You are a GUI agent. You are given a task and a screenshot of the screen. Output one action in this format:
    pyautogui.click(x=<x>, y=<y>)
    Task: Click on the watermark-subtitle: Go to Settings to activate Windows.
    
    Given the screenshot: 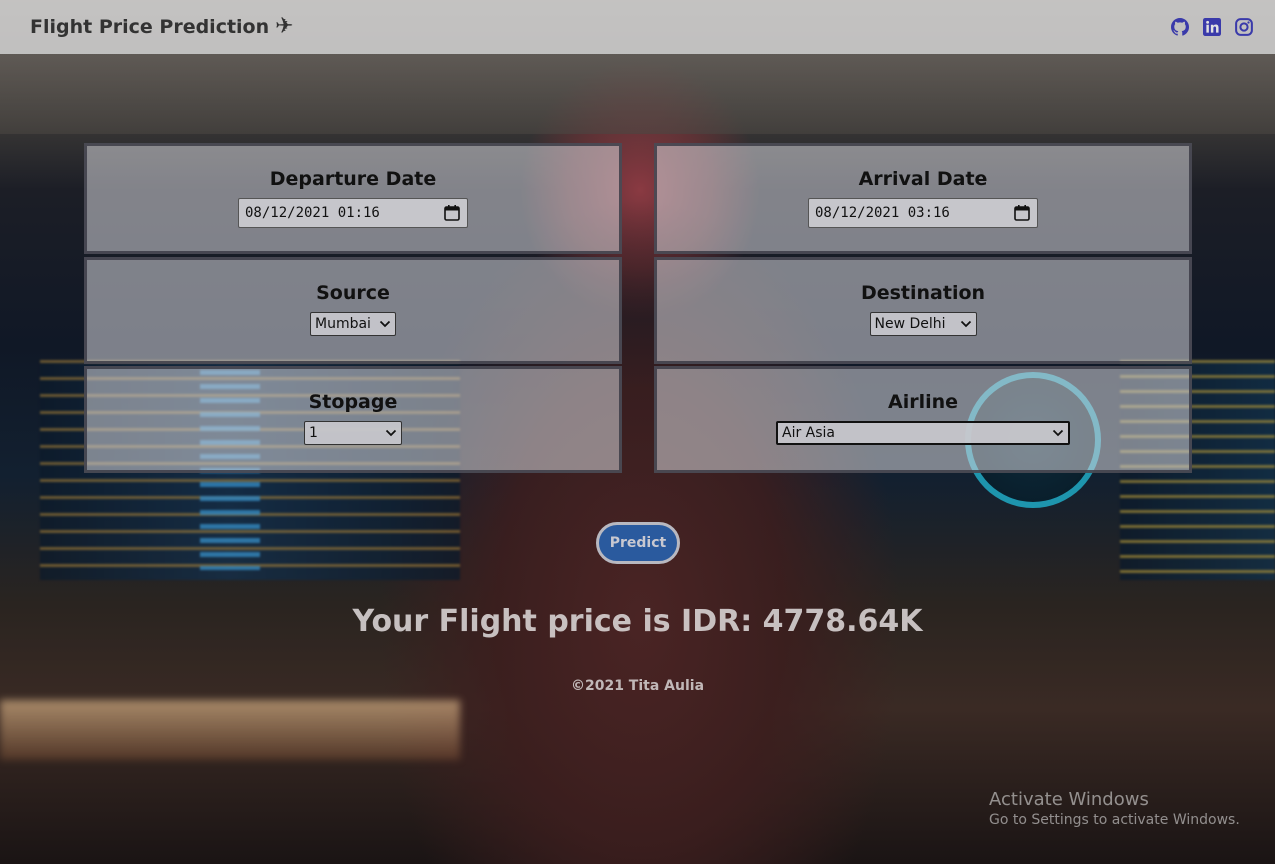 What is the action you would take?
    pyautogui.click(x=1114, y=820)
    